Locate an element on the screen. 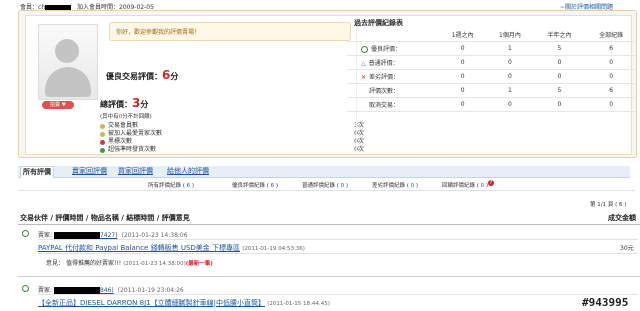 Image resolution: width=640 pixels, height=311 pixels. stat-row: 被加入最愛賣家次數 0次 is located at coordinates (232, 134).